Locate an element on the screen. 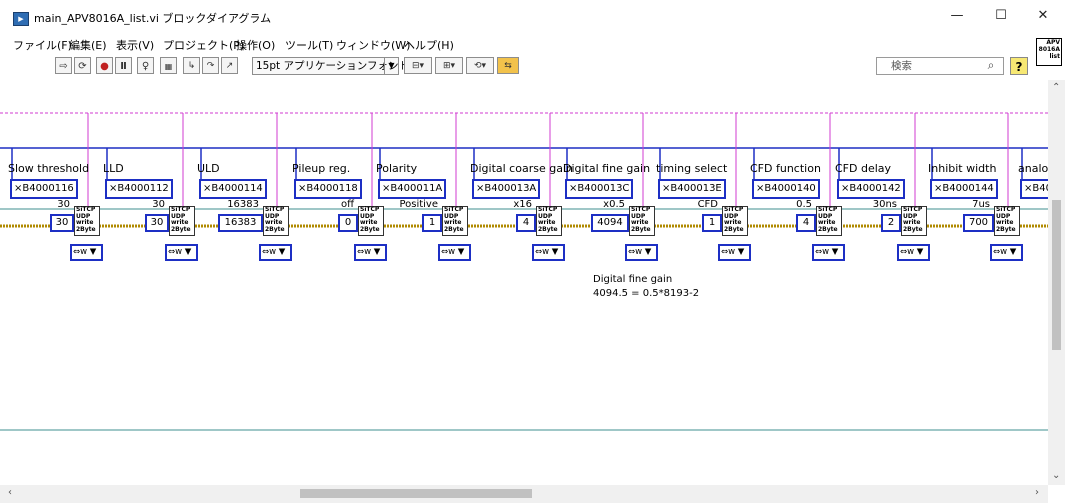 This screenshot has height=503, width=1065. title-bar: ▶ main_APV8016A_list.vi ブロックダイアグラム — ☐ ✕ is located at coordinates (532, 17).